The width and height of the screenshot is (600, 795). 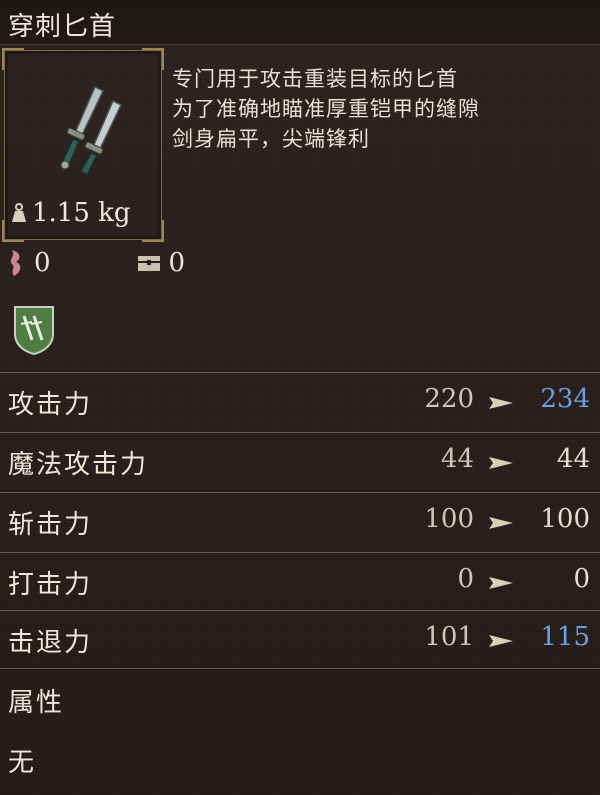 What do you see at coordinates (565, 637) in the screenshot?
I see `stat-new-value: 115` at bounding box center [565, 637].